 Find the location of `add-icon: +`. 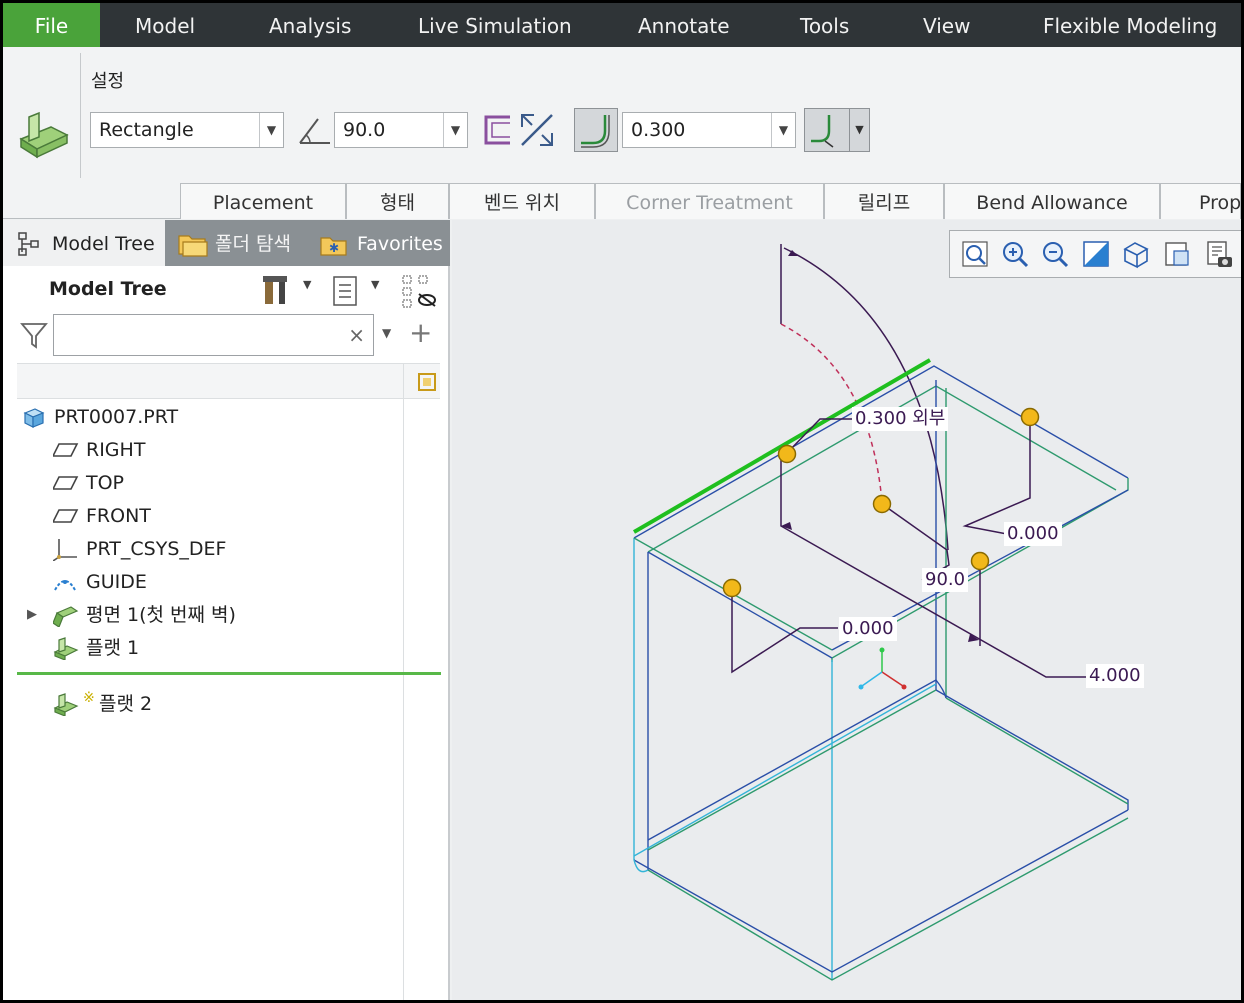

add-icon: + is located at coordinates (420, 333).